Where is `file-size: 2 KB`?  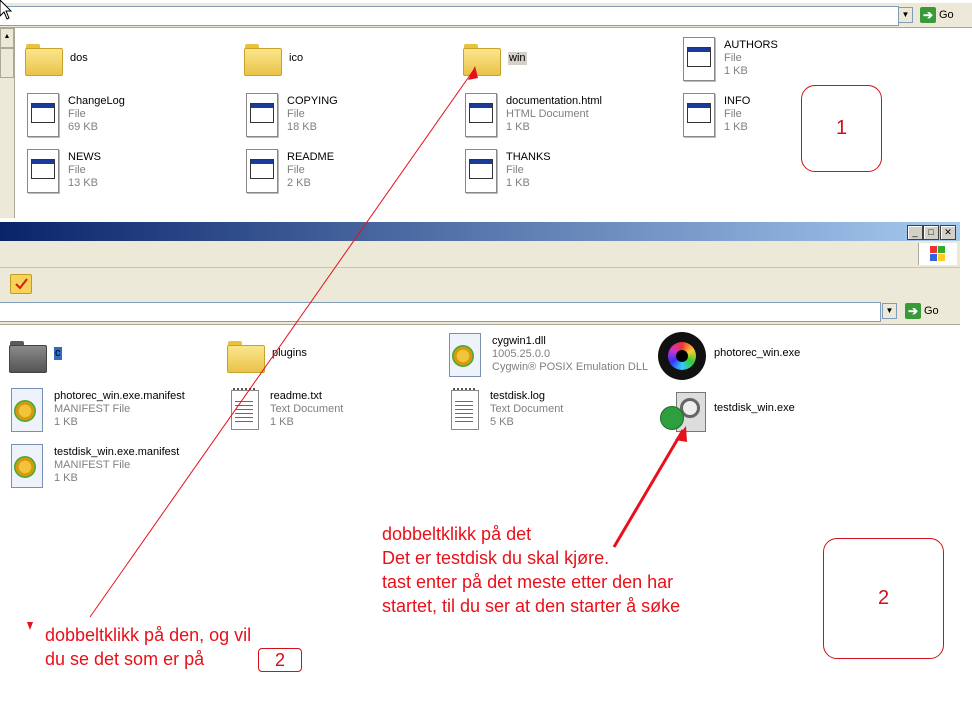
file-size: 2 KB is located at coordinates (299, 183).